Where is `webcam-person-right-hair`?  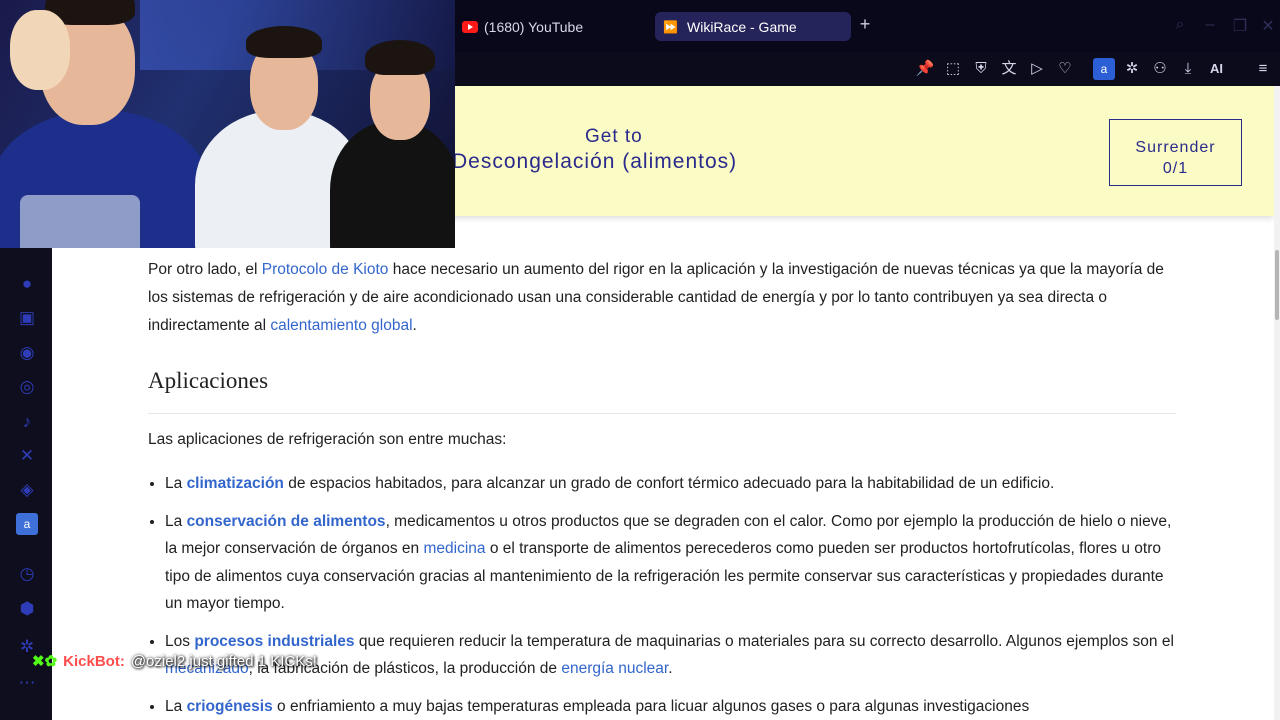
webcam-person-right-hair is located at coordinates (400, 57).